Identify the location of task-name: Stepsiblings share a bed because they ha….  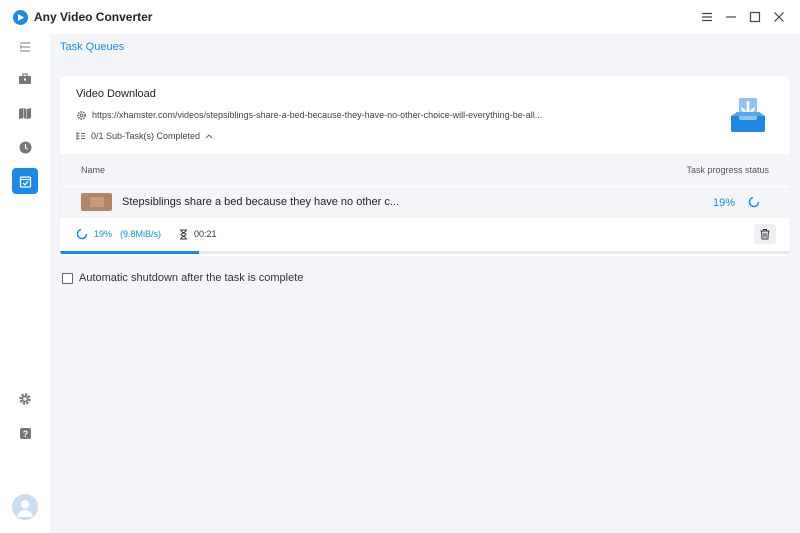
(261, 202).